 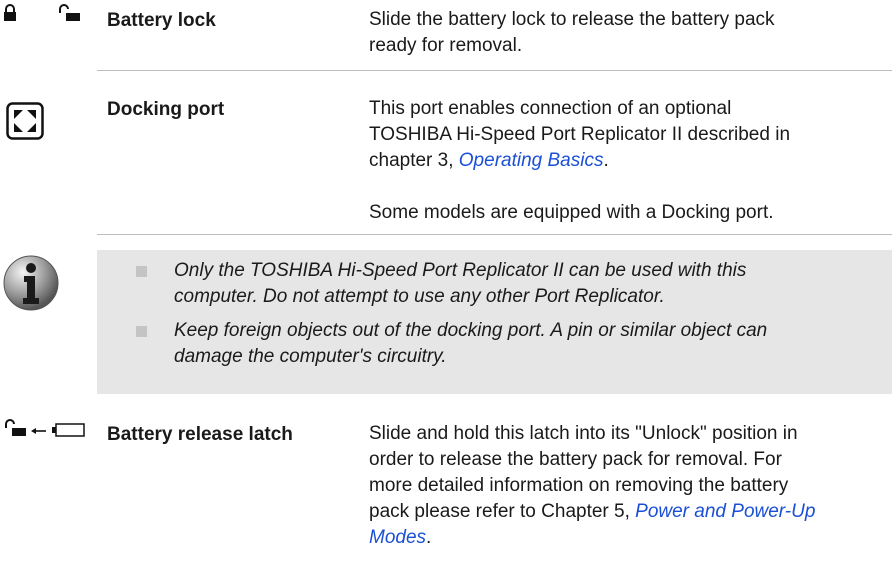 What do you see at coordinates (166, 109) in the screenshot?
I see `docking-port-term: Docking port` at bounding box center [166, 109].